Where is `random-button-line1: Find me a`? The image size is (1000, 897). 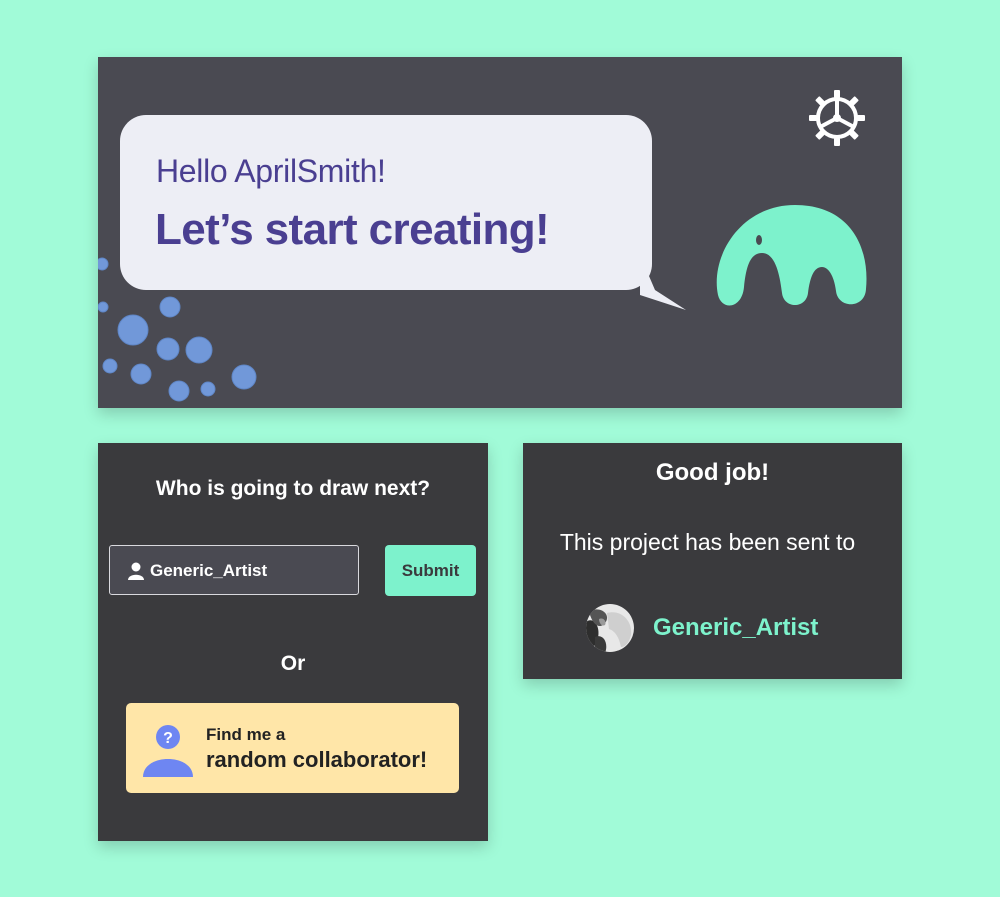 random-button-line1: Find me a is located at coordinates (246, 734).